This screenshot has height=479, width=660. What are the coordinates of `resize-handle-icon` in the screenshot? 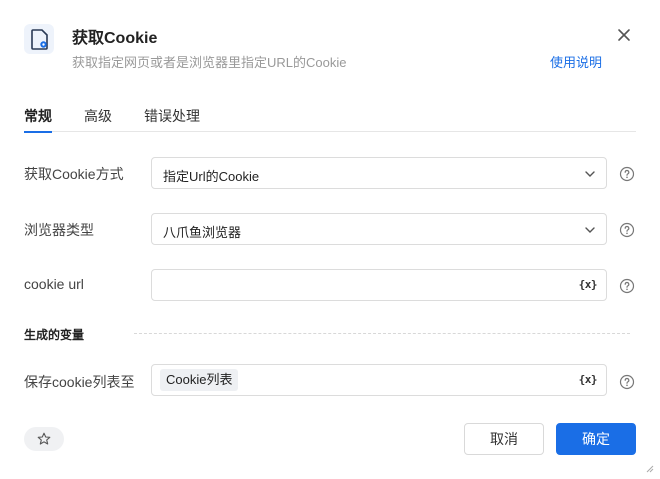 It's located at (649, 468).